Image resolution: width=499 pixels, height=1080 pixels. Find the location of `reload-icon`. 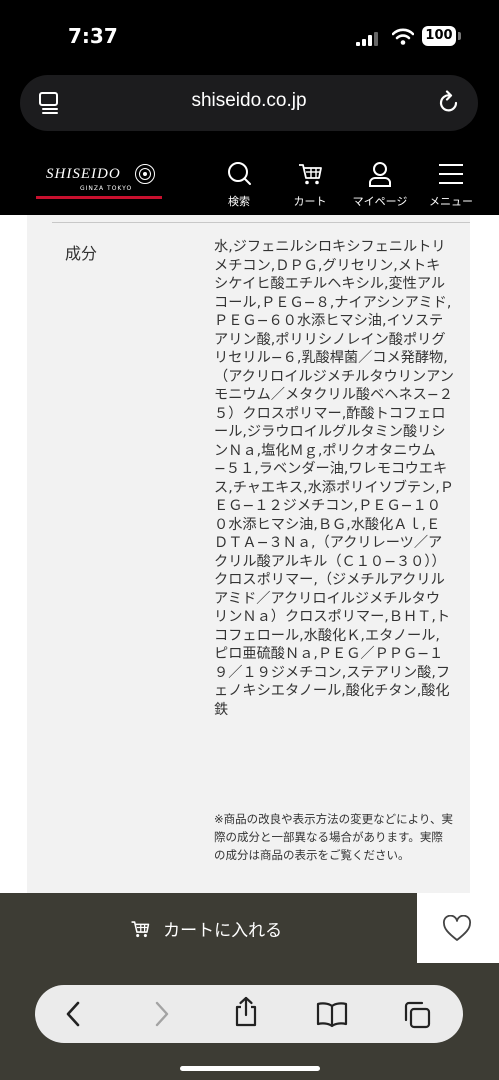

reload-icon is located at coordinates (449, 104).